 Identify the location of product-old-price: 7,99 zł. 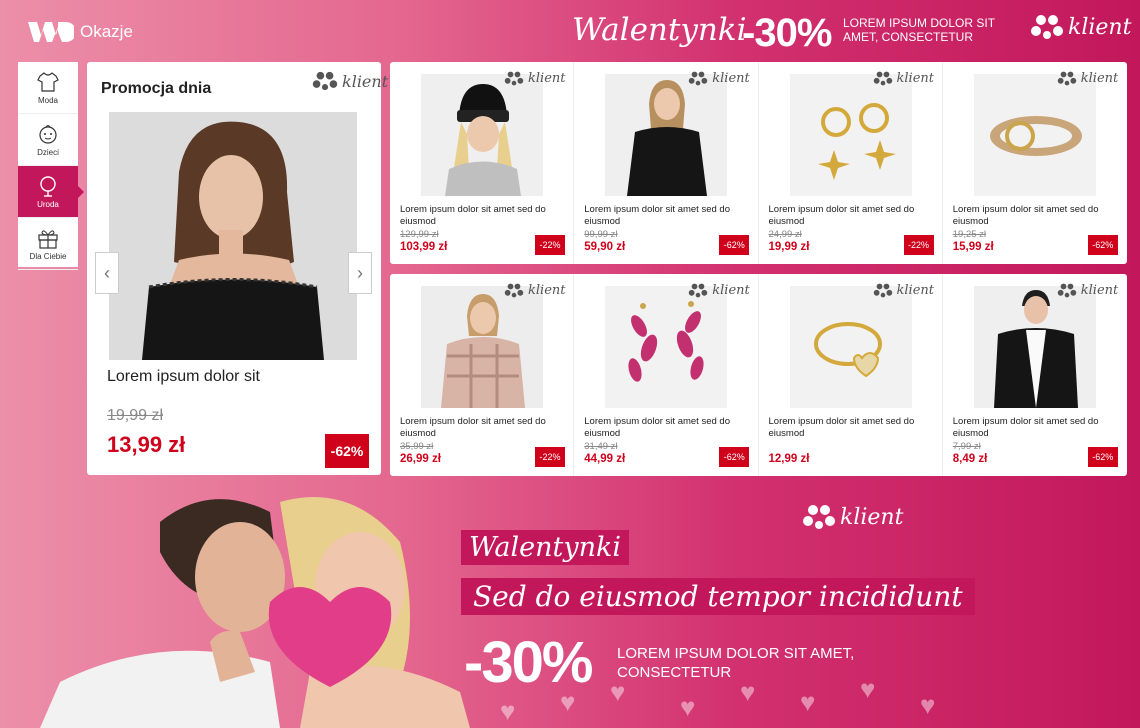
(966, 446).